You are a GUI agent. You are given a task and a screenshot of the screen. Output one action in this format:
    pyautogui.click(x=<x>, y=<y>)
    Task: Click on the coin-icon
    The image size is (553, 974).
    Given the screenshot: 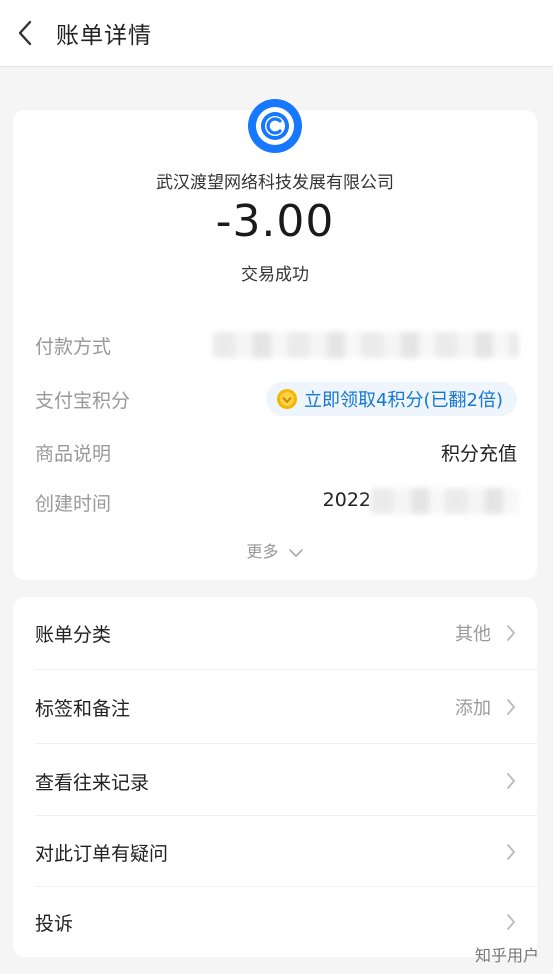 What is the action you would take?
    pyautogui.click(x=287, y=399)
    